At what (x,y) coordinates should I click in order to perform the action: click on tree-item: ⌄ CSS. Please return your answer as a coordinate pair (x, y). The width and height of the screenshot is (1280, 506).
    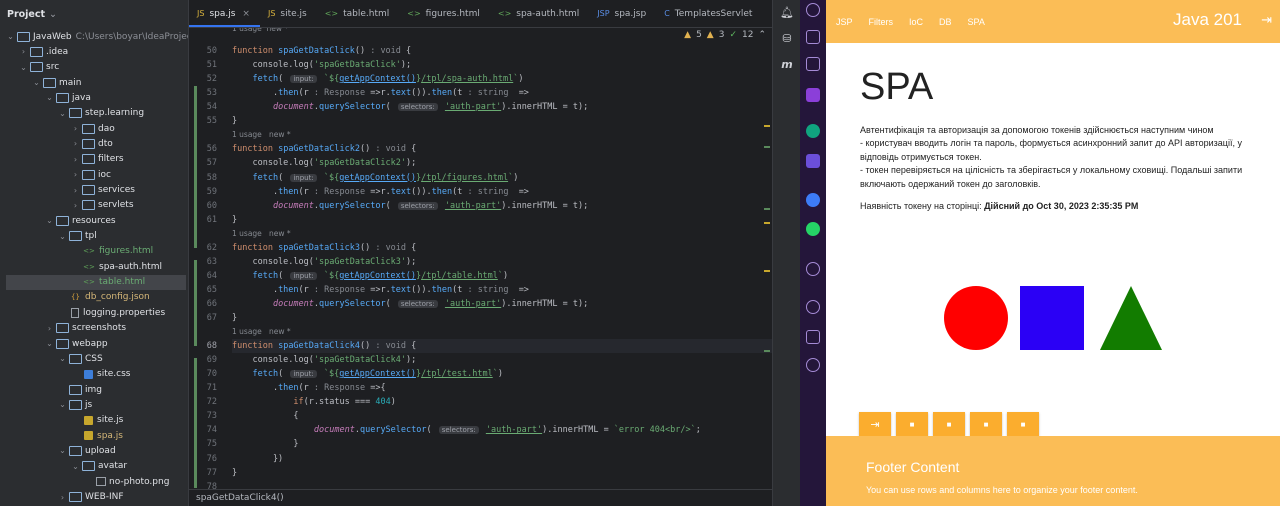
    Looking at the image, I should click on (94, 358).